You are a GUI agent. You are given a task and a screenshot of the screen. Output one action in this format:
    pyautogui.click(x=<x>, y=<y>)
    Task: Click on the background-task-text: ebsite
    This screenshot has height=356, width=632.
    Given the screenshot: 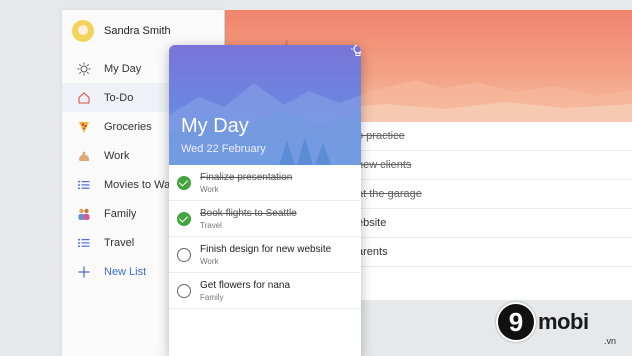 What is the action you would take?
    pyautogui.click(x=372, y=223)
    